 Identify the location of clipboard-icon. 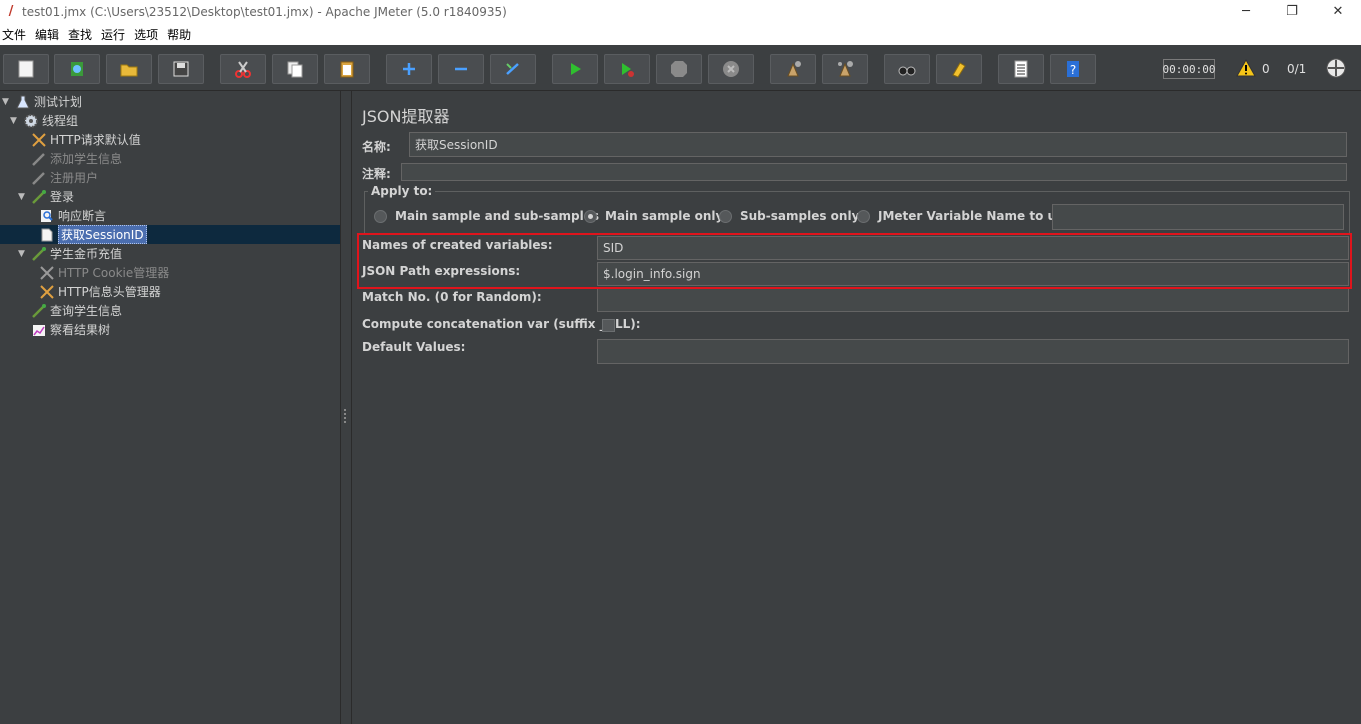
(347, 69).